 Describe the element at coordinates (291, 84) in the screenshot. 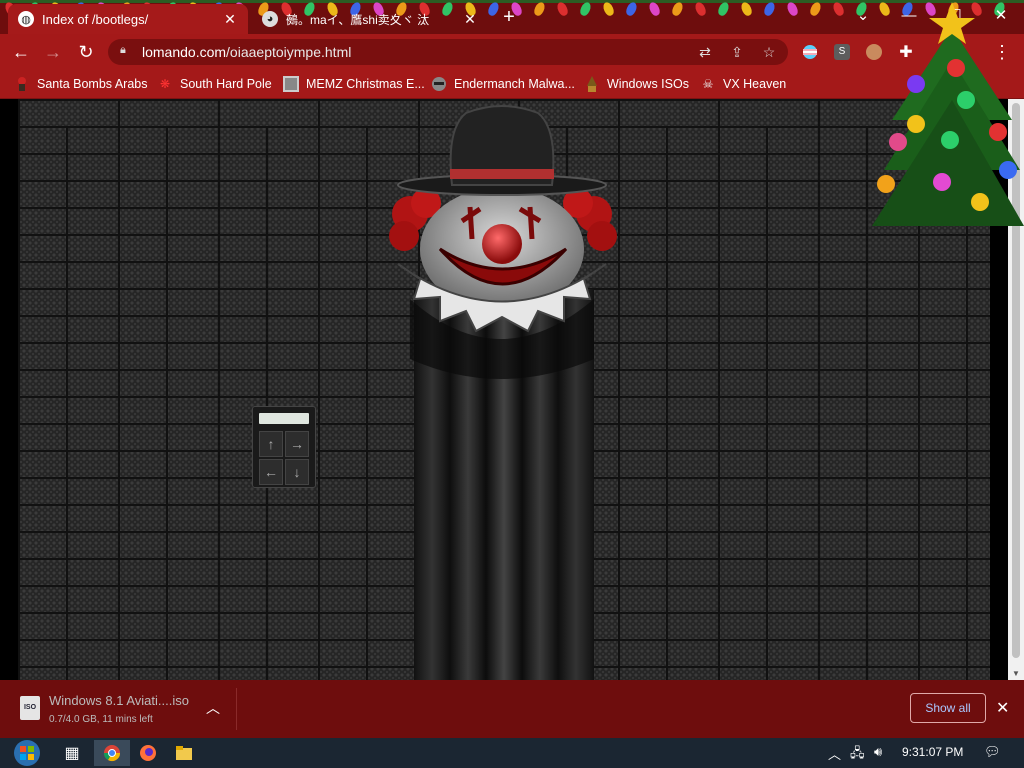

I see `memz-icon` at that location.